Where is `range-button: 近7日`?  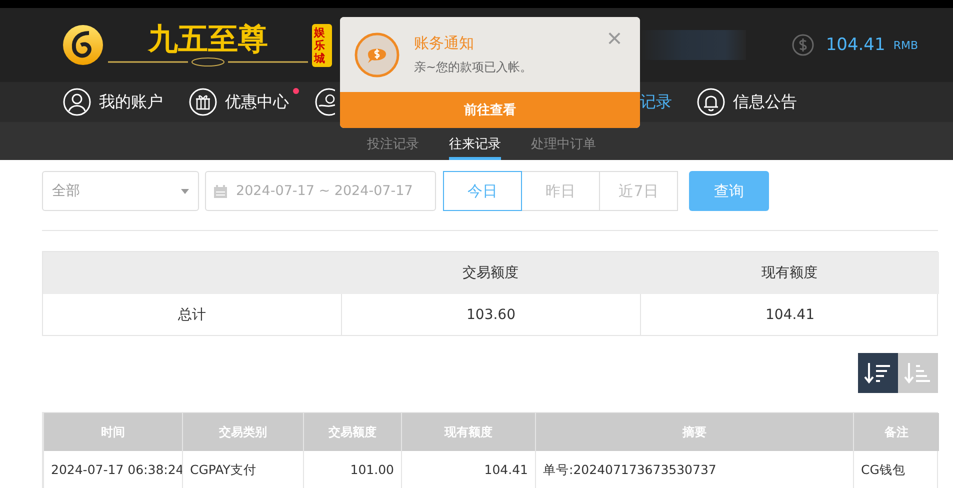
range-button: 近7日 is located at coordinates (638, 191).